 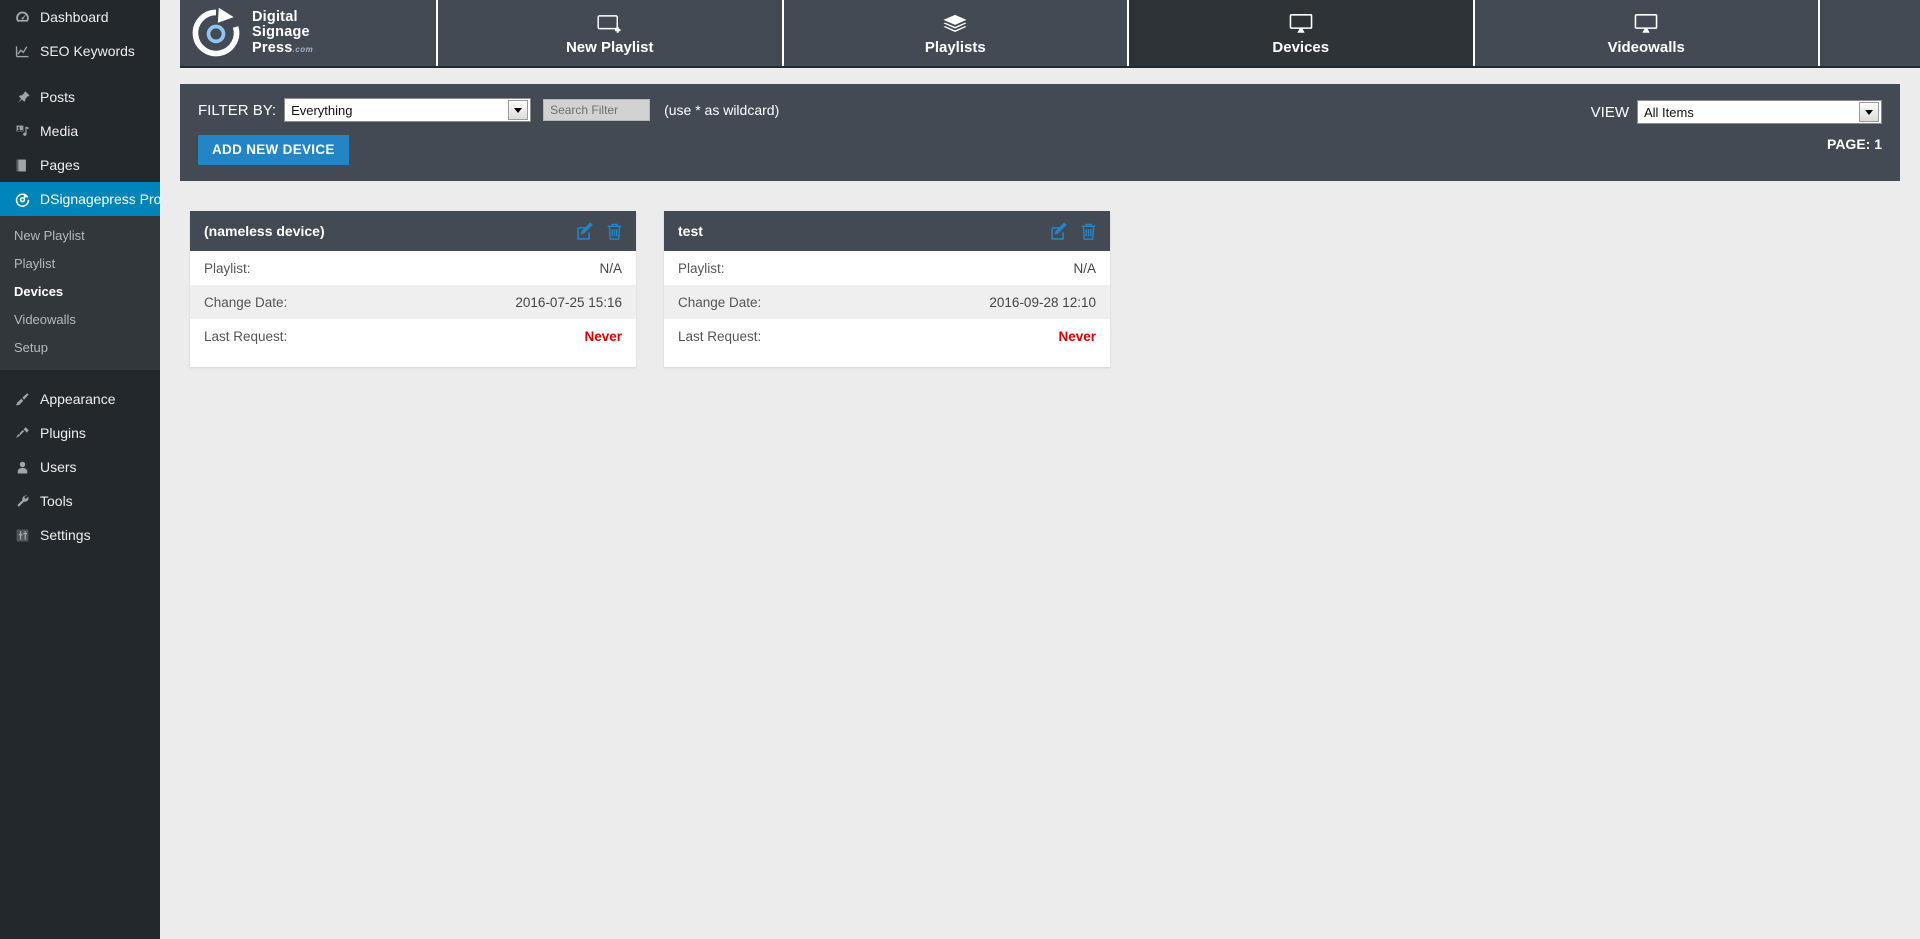 What do you see at coordinates (1854, 144) in the screenshot?
I see `page-indicator: PAGE: 1` at bounding box center [1854, 144].